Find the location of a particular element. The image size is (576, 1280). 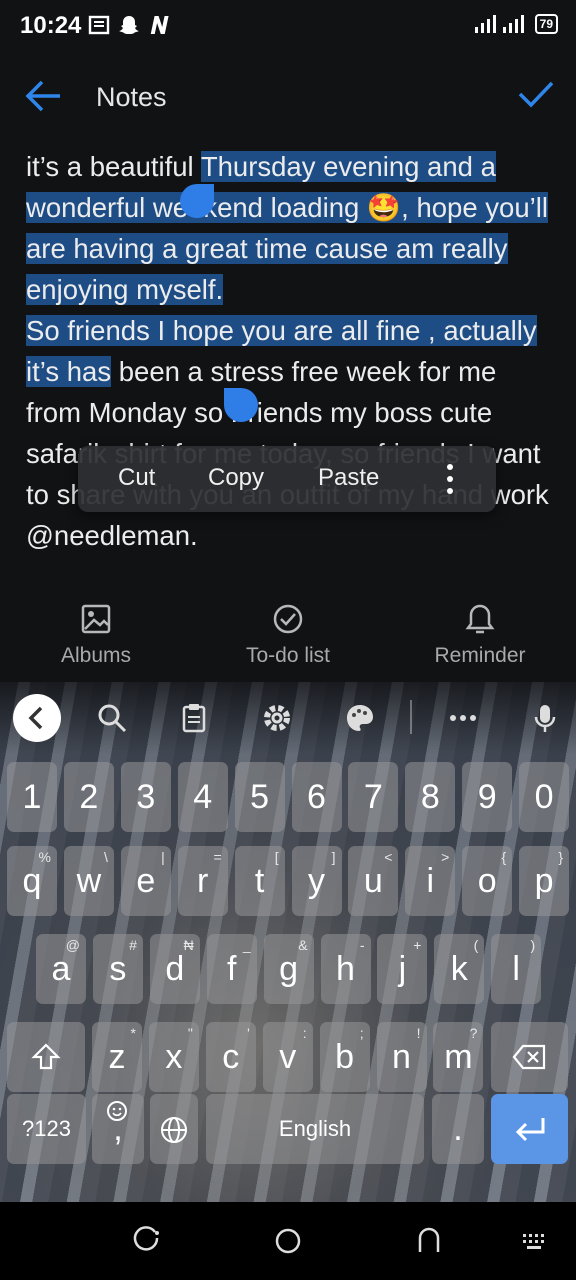

key-u: u < is located at coordinates (373, 881).